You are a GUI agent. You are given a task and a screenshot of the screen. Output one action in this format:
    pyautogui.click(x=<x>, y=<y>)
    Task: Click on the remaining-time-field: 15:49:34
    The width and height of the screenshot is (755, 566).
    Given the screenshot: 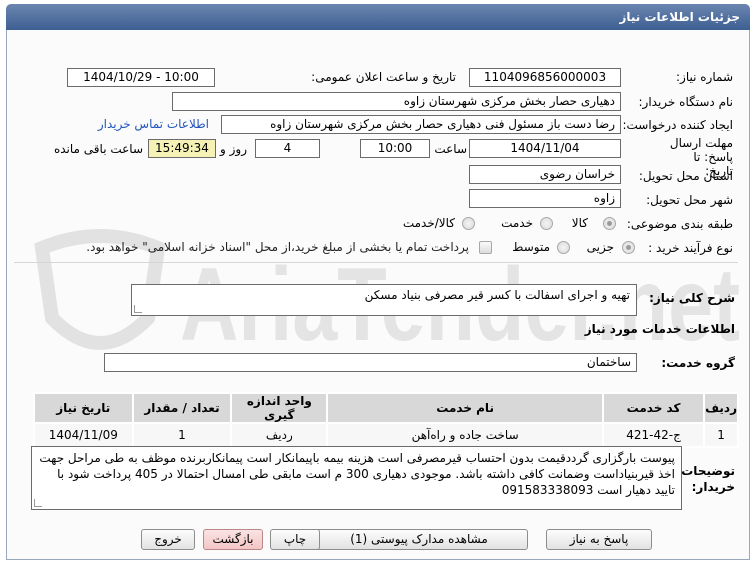 What is the action you would take?
    pyautogui.click(x=182, y=148)
    